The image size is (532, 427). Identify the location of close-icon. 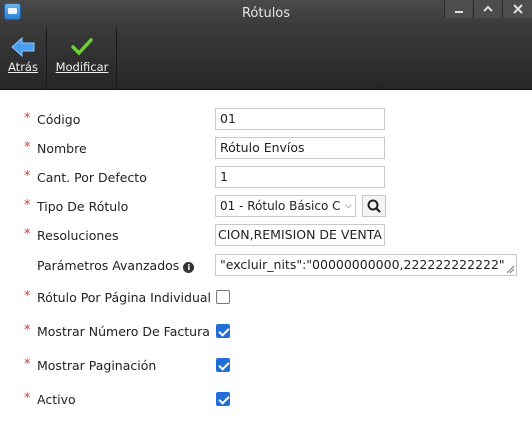
(517, 9).